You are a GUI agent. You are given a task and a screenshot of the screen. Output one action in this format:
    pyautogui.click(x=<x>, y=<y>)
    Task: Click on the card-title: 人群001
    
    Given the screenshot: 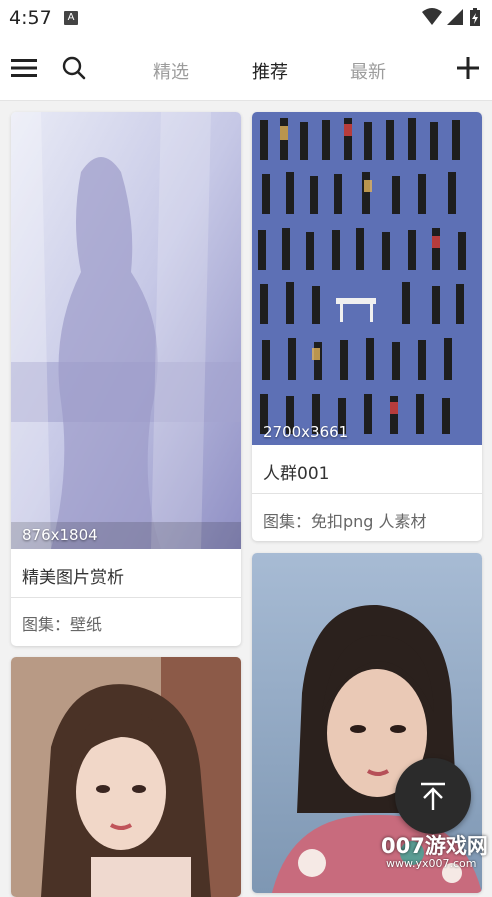 What is the action you would take?
    pyautogui.click(x=296, y=474)
    